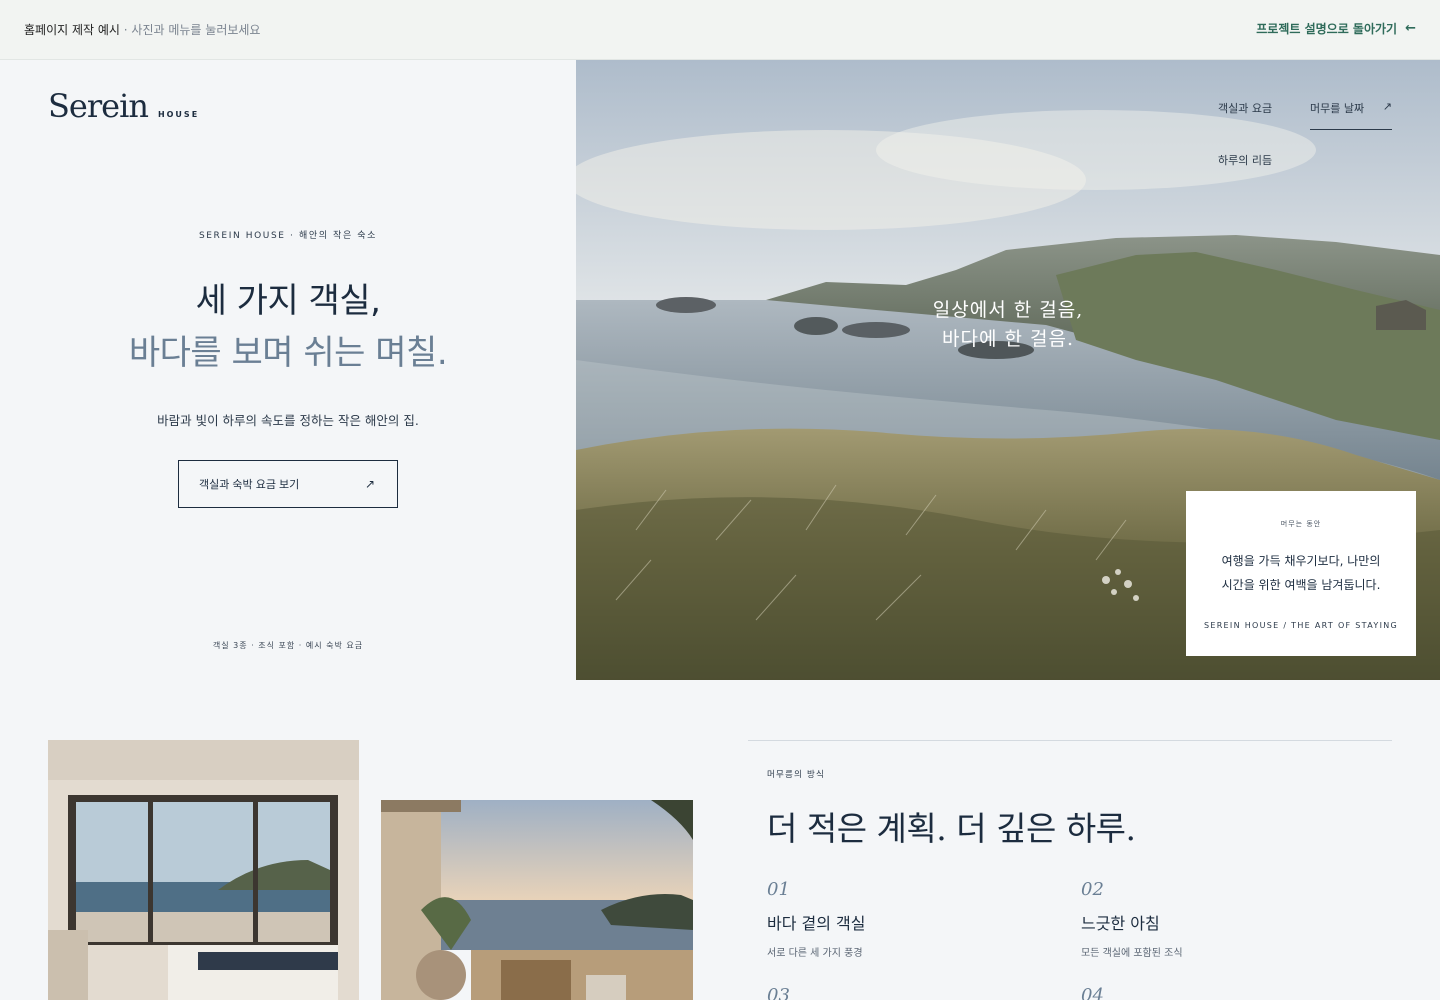  I want to click on brand-name: Serein, so click(98, 106).